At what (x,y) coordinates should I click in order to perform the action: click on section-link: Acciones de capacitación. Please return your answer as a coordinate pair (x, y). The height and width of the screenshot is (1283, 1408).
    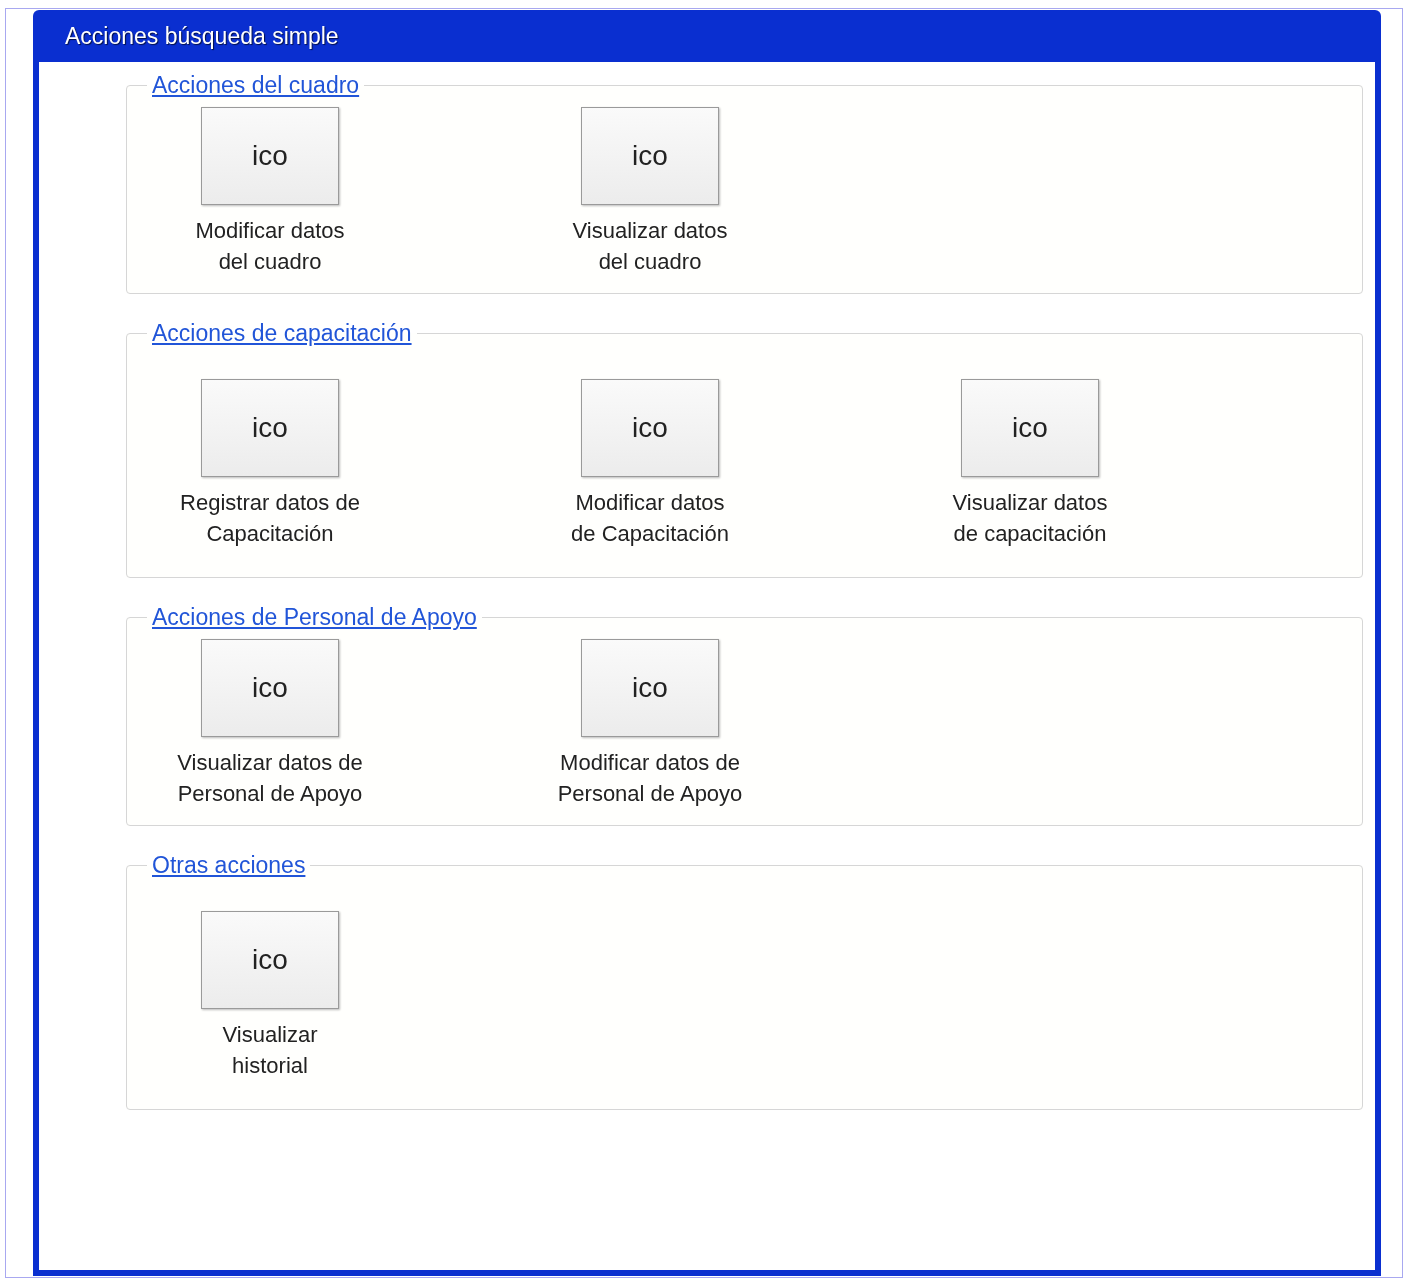
    Looking at the image, I should click on (282, 333).